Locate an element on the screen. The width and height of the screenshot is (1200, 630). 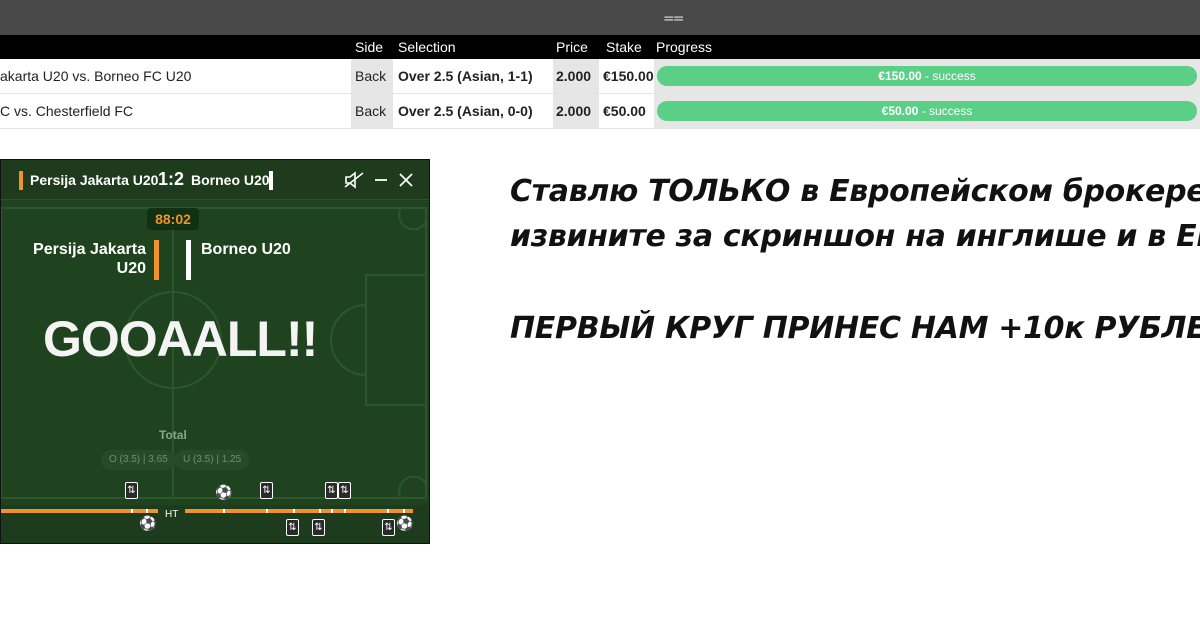
match-timeline: HT is located at coordinates (215, 524).